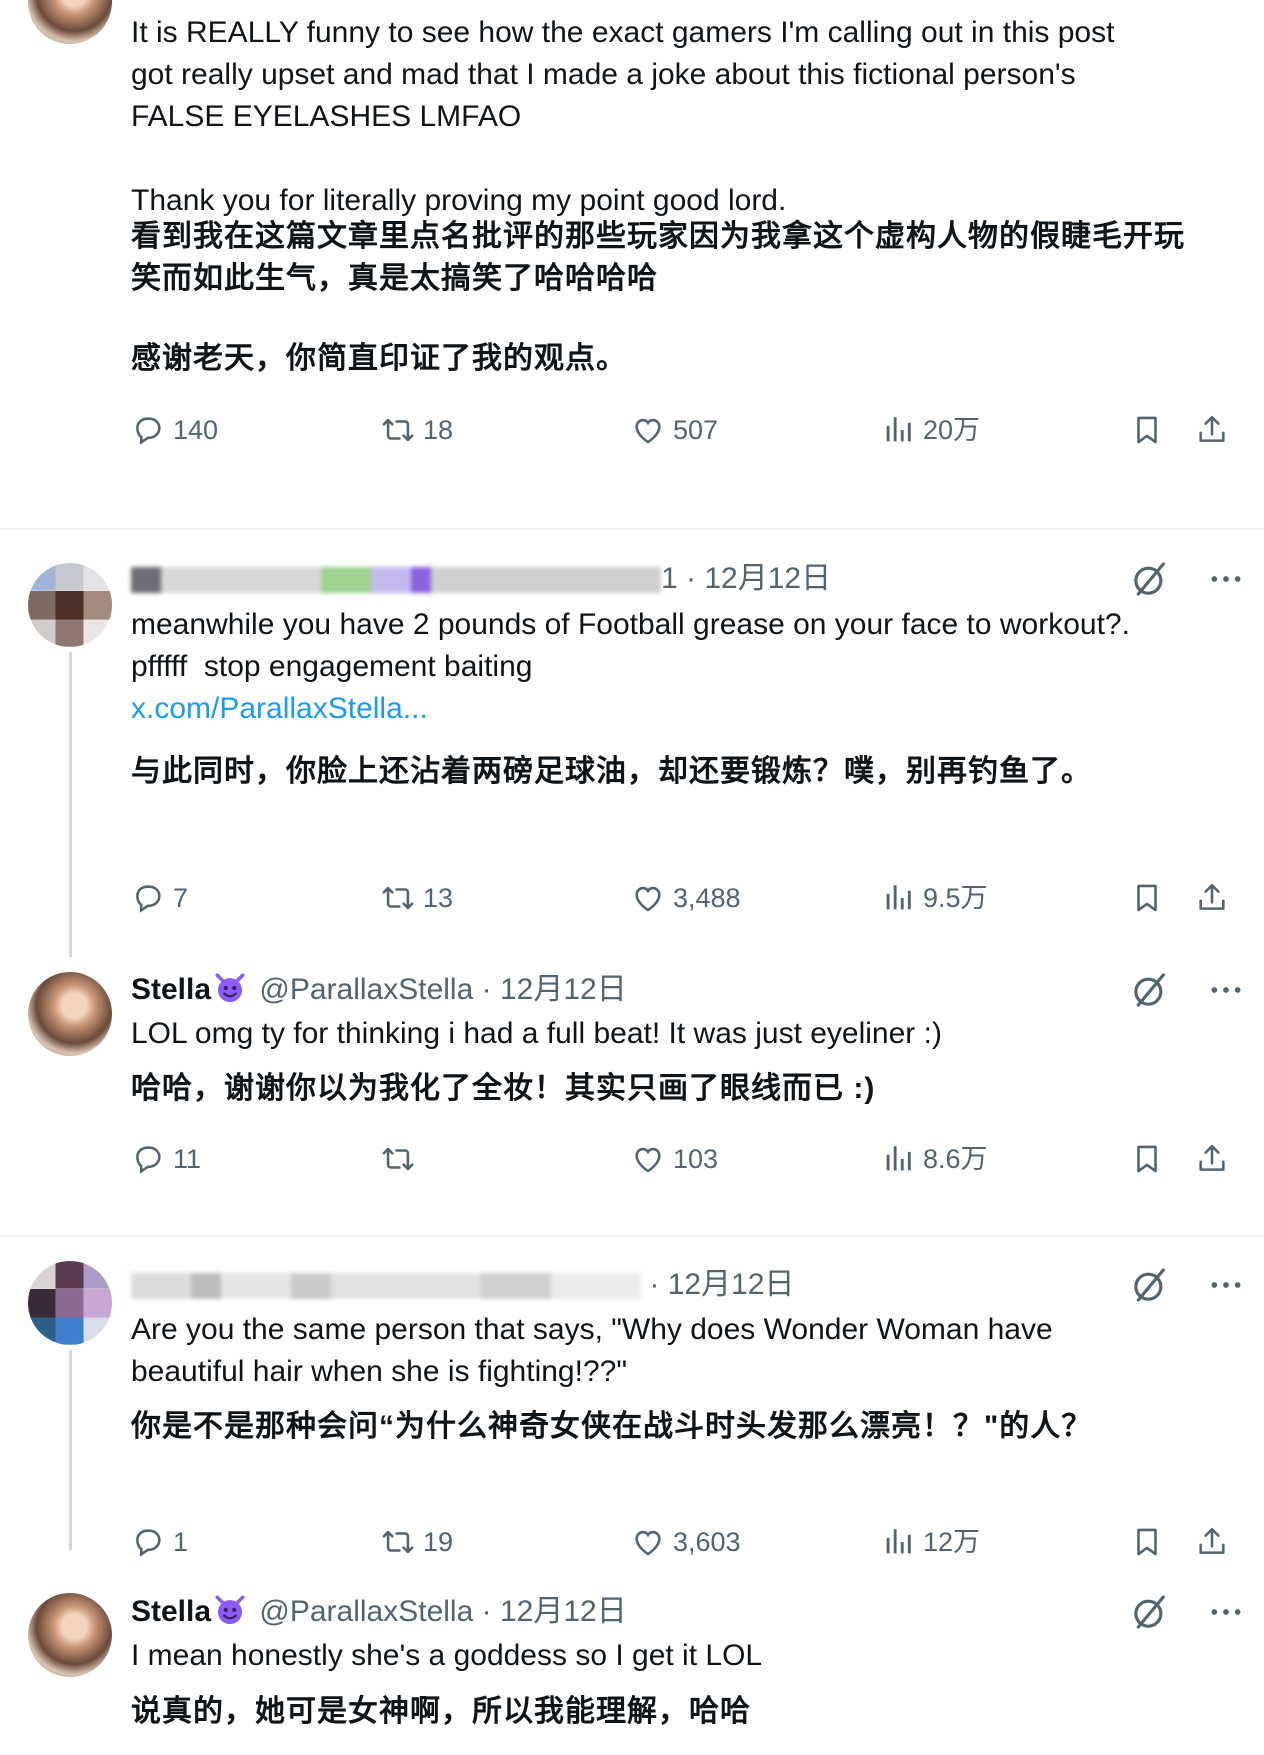  Describe the element at coordinates (181, 1542) in the screenshot. I see `reply-count: 1` at that location.